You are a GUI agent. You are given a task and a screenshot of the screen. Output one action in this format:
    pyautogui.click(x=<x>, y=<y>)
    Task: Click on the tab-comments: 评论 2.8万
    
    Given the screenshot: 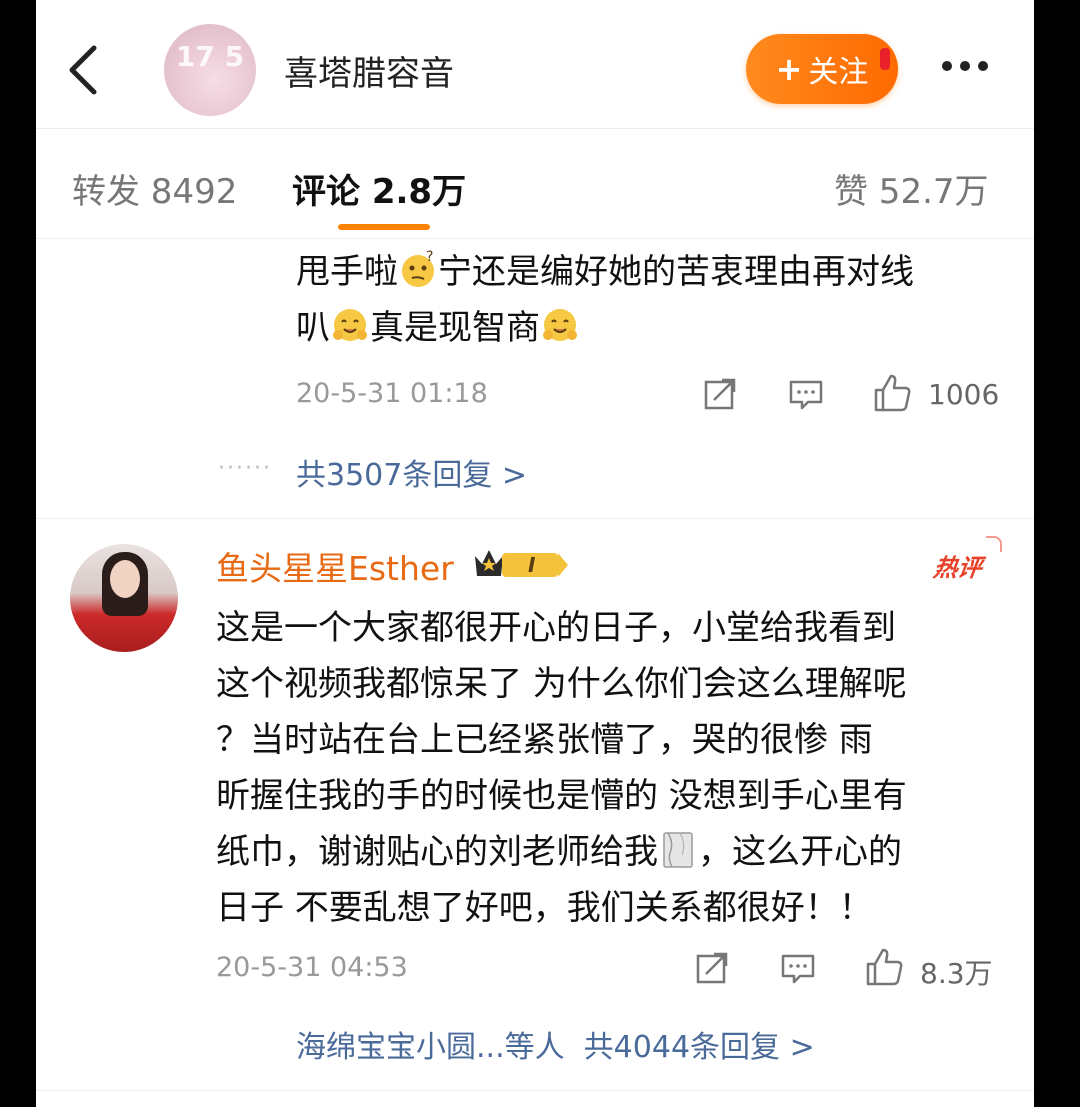 What is the action you would take?
    pyautogui.click(x=379, y=188)
    